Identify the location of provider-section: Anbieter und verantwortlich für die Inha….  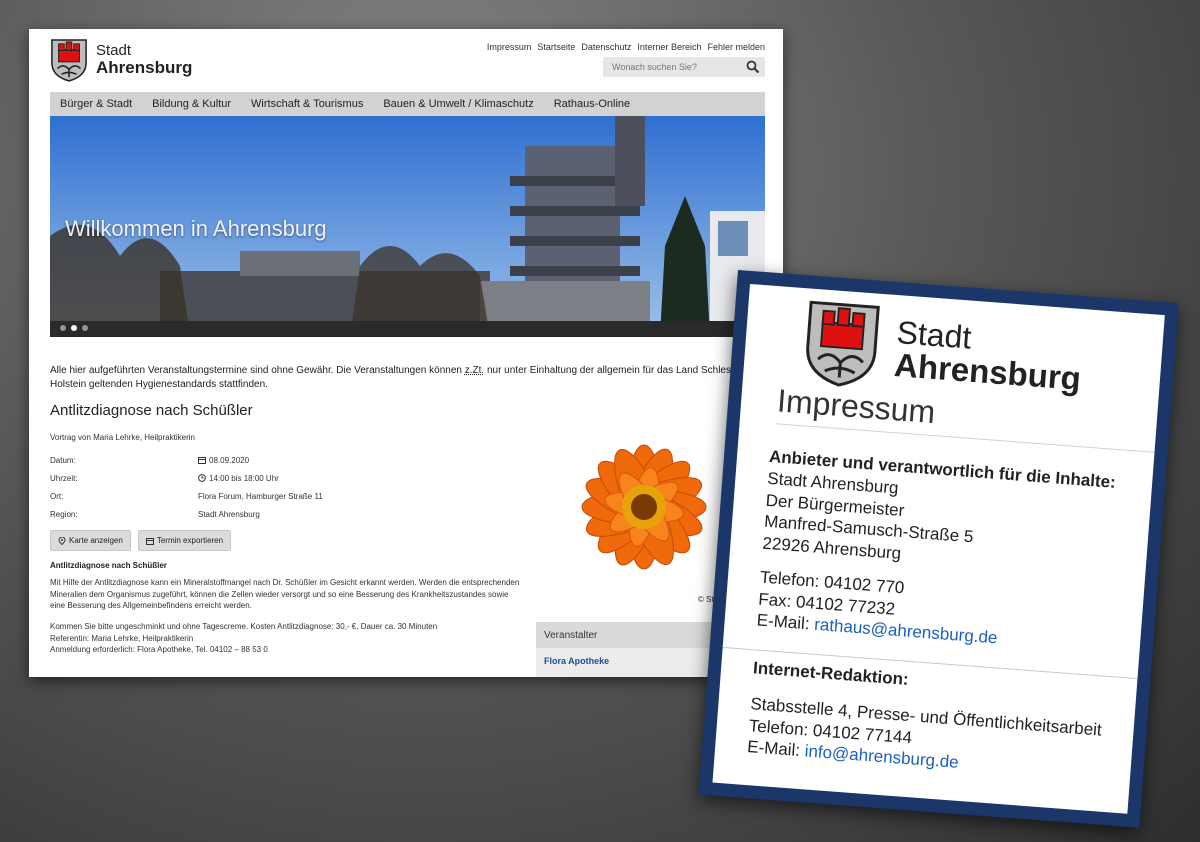
(936, 552).